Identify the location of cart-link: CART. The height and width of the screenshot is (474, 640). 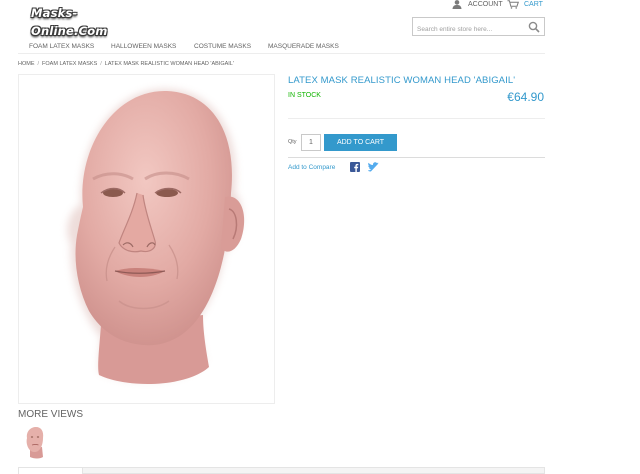
(525, 4).